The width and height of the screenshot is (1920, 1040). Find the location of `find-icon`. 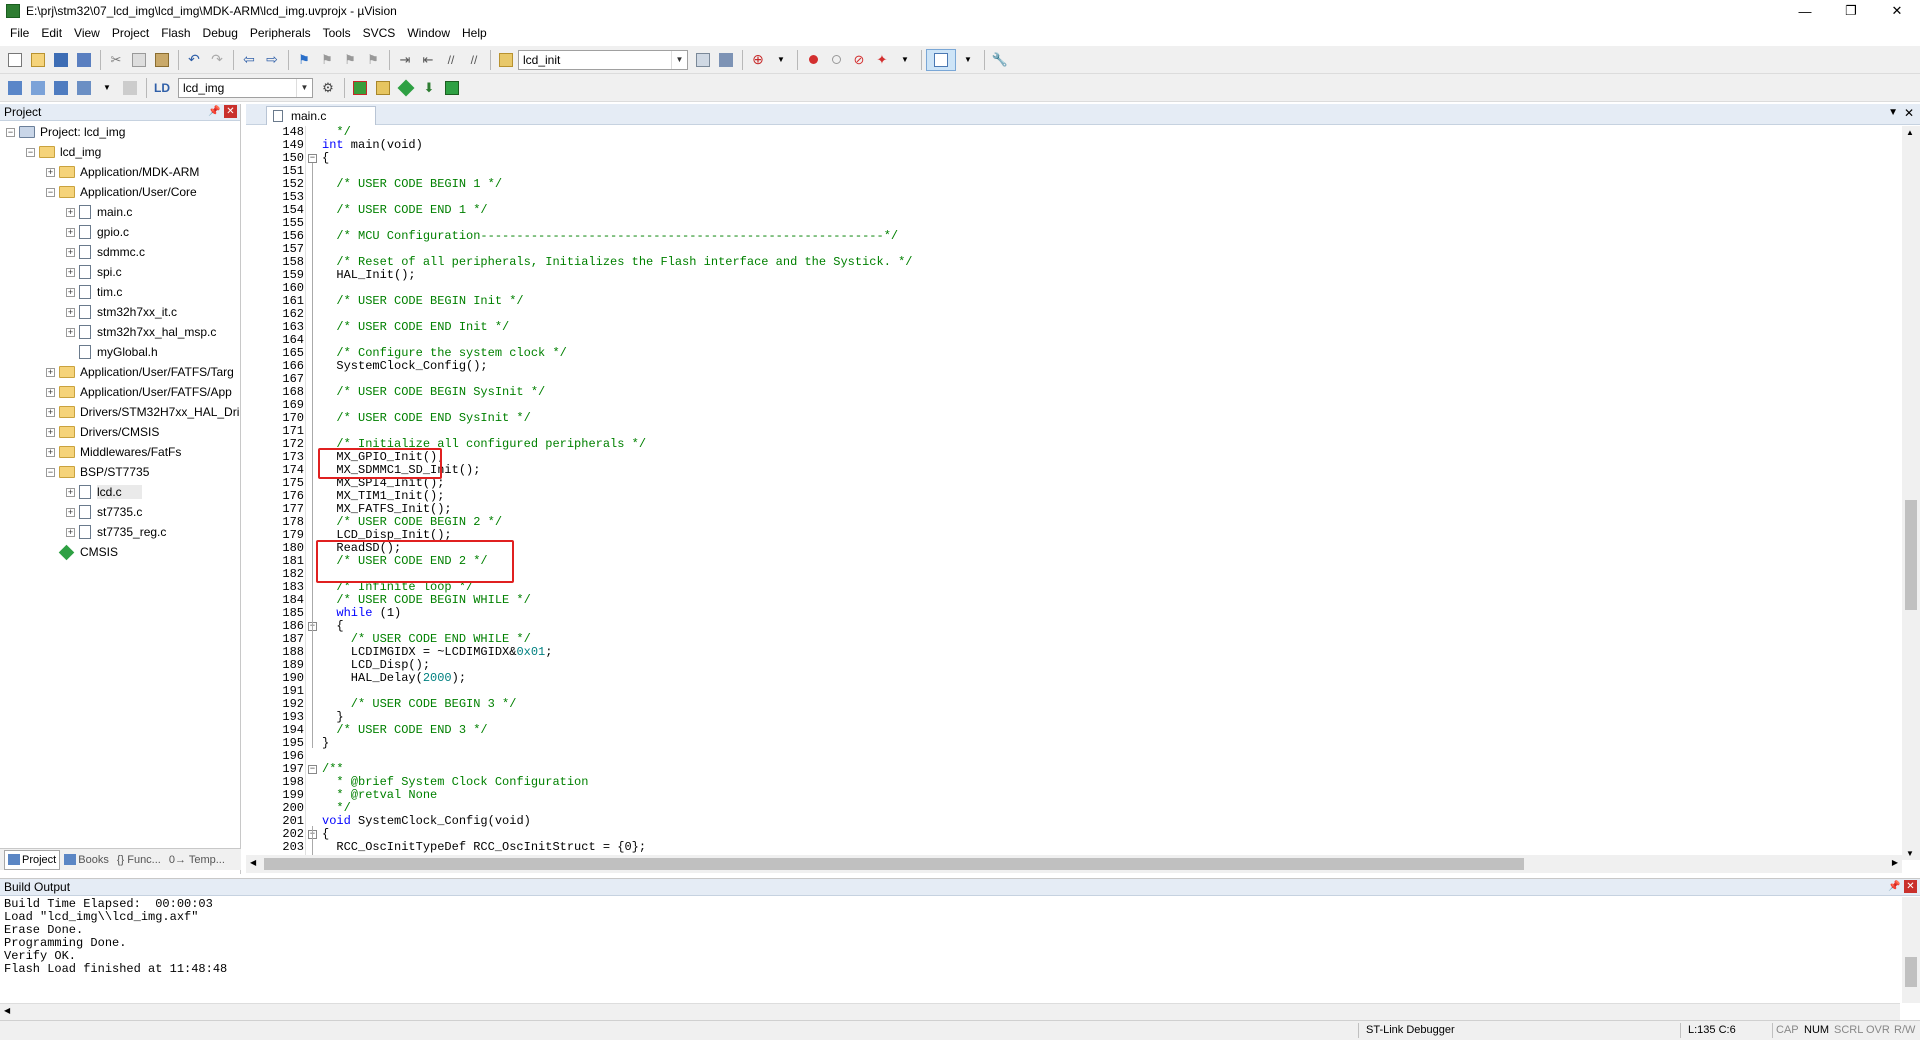

find-icon is located at coordinates (703, 60).